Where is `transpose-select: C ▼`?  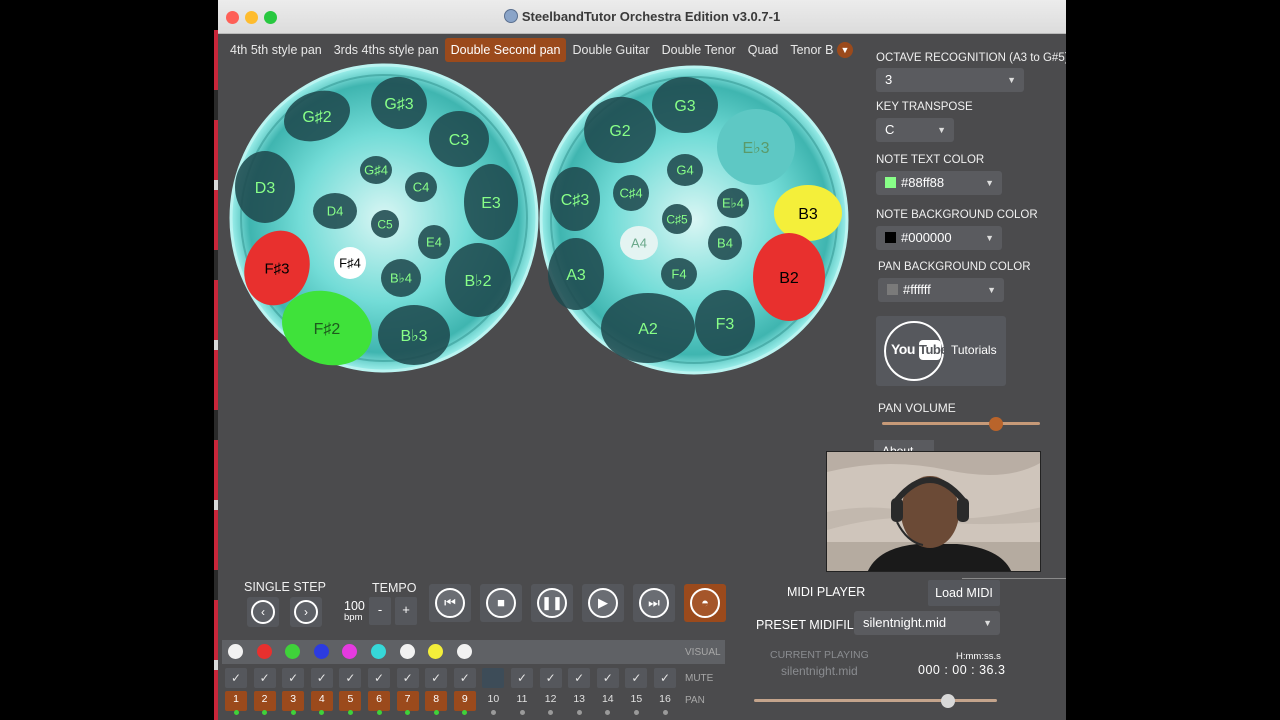
transpose-select: C ▼ is located at coordinates (915, 130).